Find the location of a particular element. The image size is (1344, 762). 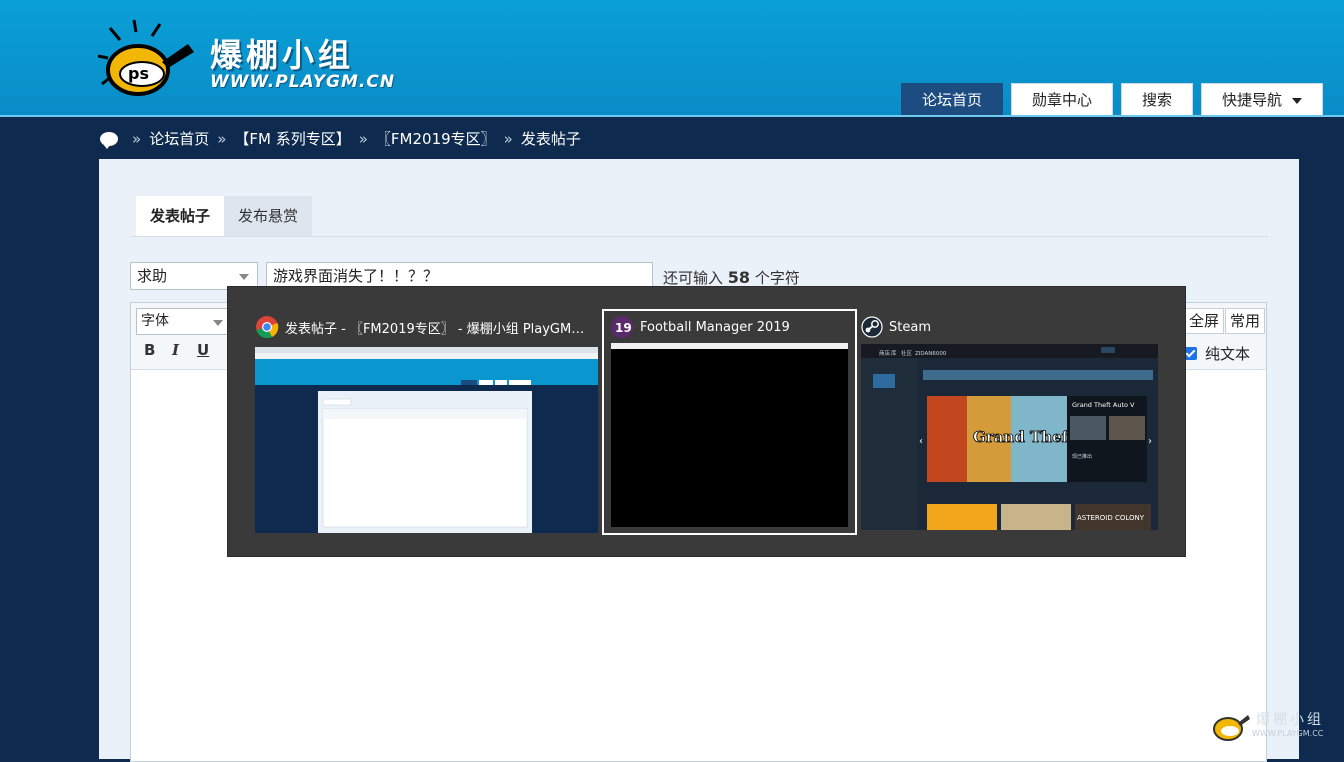

tab-bounty: 发布悬赏 is located at coordinates (268, 216).